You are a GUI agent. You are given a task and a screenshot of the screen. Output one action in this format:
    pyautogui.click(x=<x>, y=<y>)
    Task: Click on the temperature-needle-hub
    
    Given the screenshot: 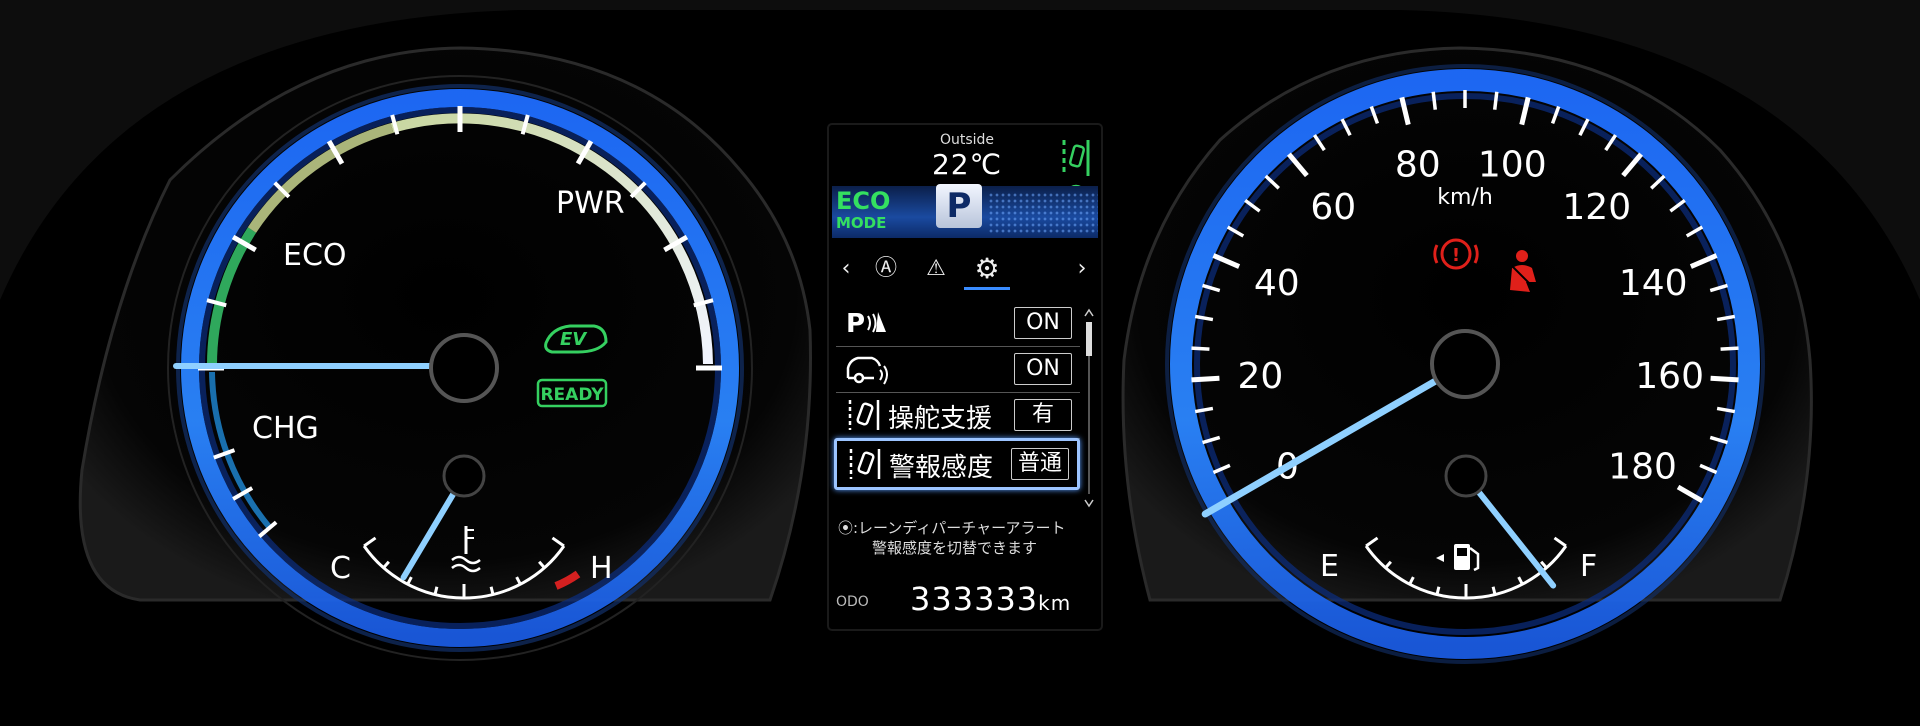 What is the action you would take?
    pyautogui.click(x=464, y=476)
    